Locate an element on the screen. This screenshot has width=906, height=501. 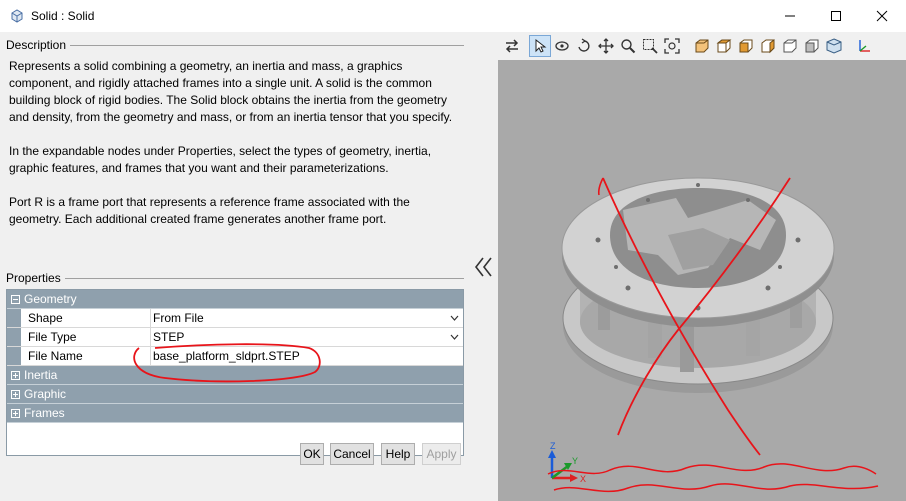
properties-heading: Properties is located at coordinates (33, 278).